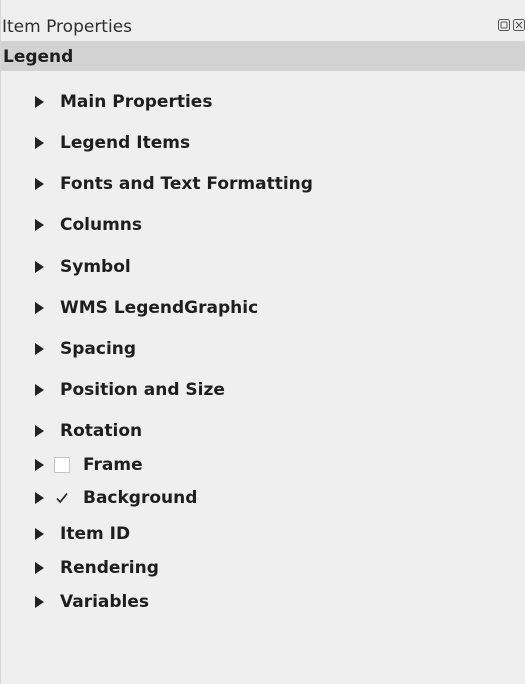 The image size is (525, 684). I want to click on section-rotation: Rotation, so click(88, 431).